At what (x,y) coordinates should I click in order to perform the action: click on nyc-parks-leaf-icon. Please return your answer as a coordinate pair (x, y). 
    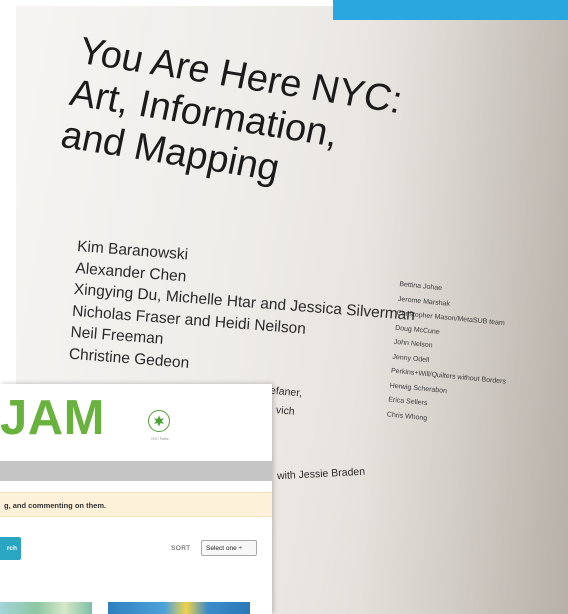
    Looking at the image, I should click on (159, 421).